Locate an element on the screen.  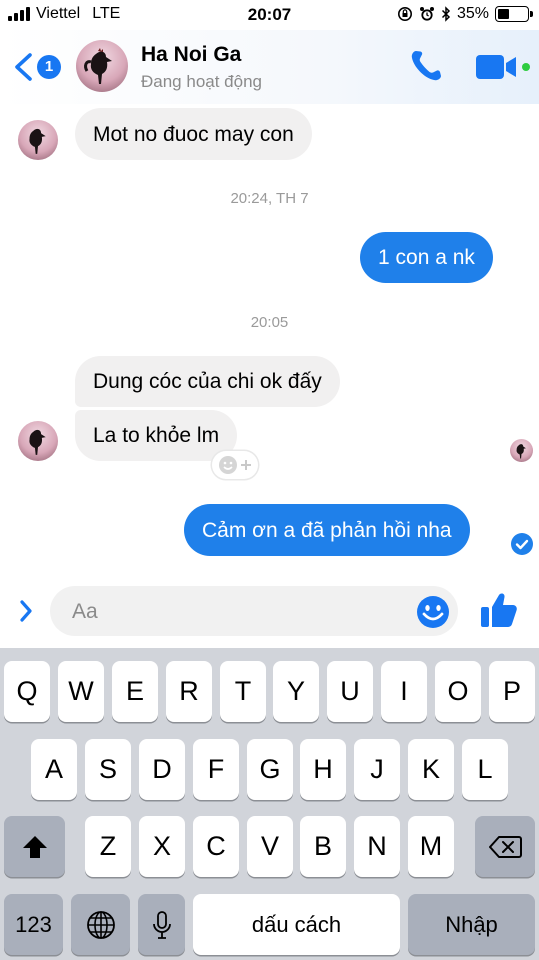
key-n: N is located at coordinates (377, 846).